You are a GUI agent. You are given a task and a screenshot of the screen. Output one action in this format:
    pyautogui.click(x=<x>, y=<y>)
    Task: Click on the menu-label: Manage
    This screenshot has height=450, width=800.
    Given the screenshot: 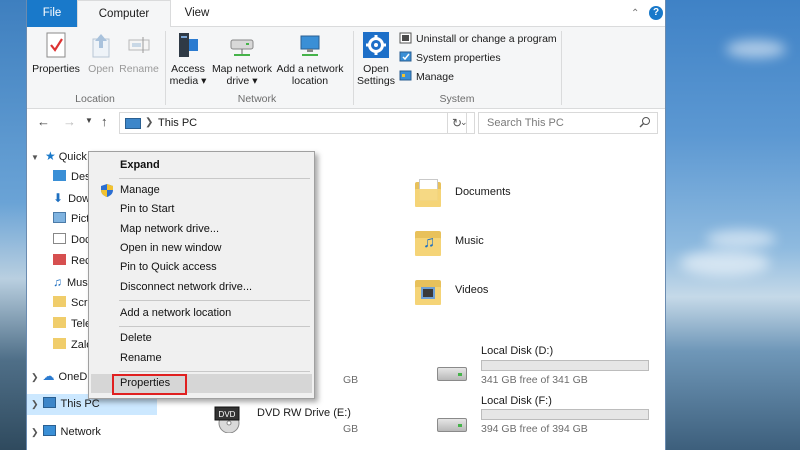 What is the action you would take?
    pyautogui.click(x=140, y=190)
    